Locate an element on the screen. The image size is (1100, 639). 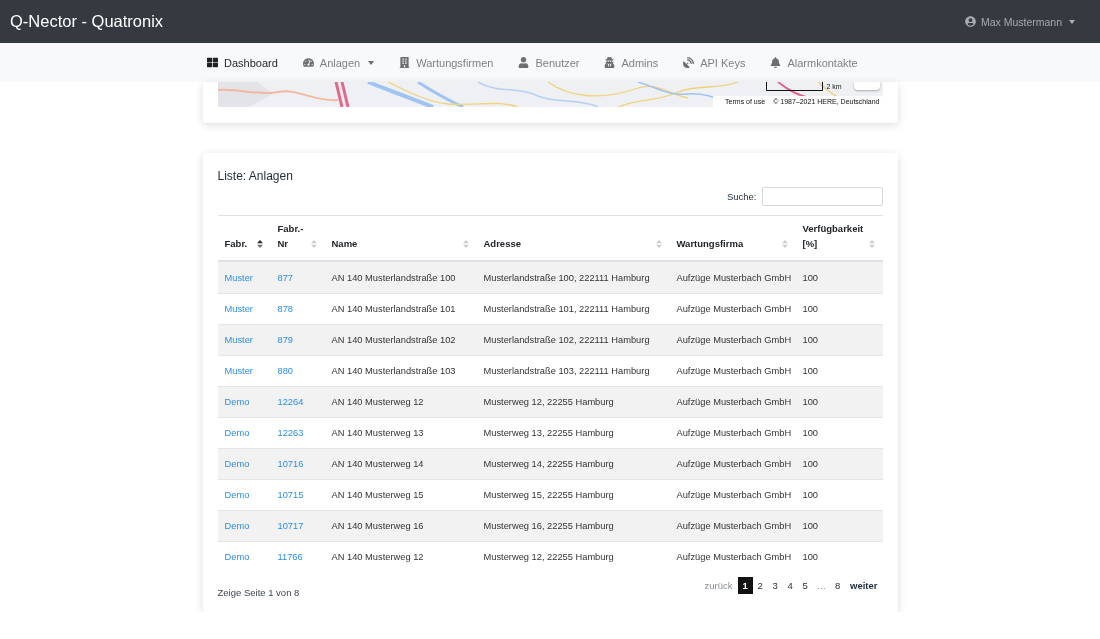
table-cell-text: AN 140 Musterweg 13 is located at coordinates (377, 433).